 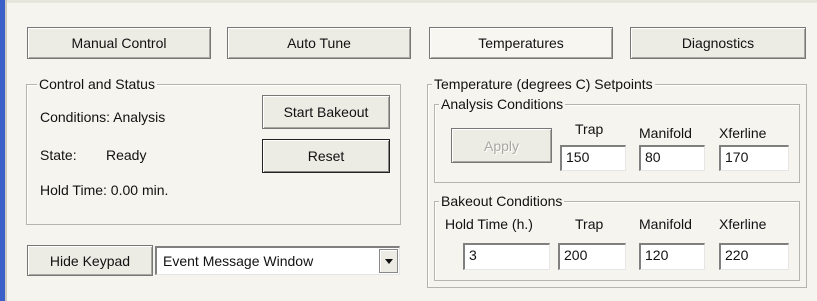 What do you see at coordinates (6, 150) in the screenshot?
I see `window-left-bevel` at bounding box center [6, 150].